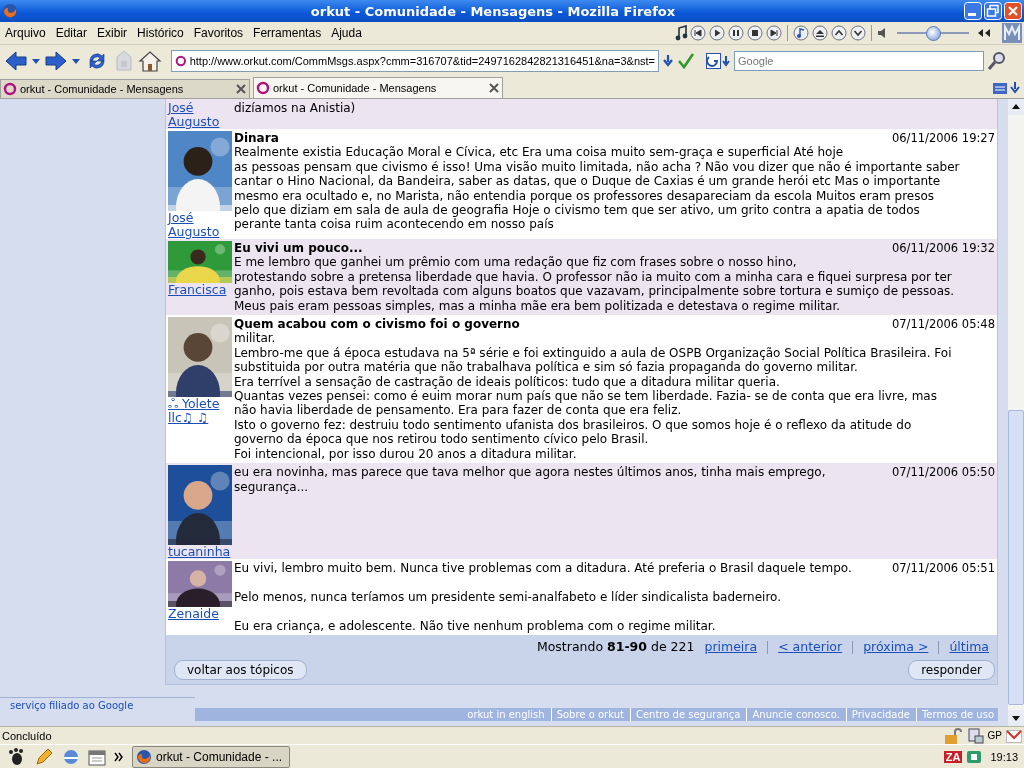  What do you see at coordinates (953, 756) in the screenshot?
I see `tray-badge: ZA` at bounding box center [953, 756].